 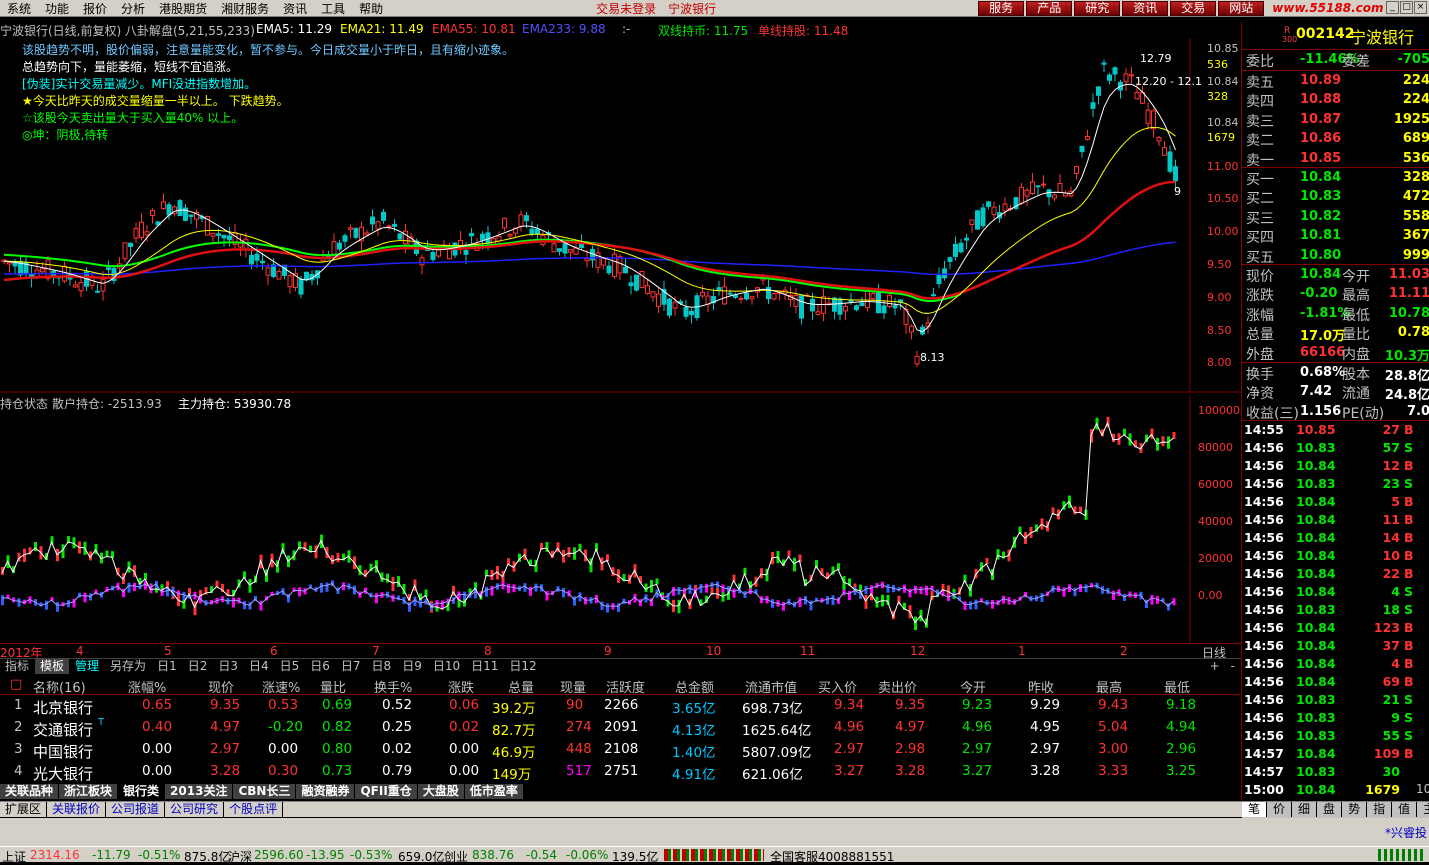 What do you see at coordinates (521, 686) in the screenshot?
I see `col-total-volume: 总量` at bounding box center [521, 686].